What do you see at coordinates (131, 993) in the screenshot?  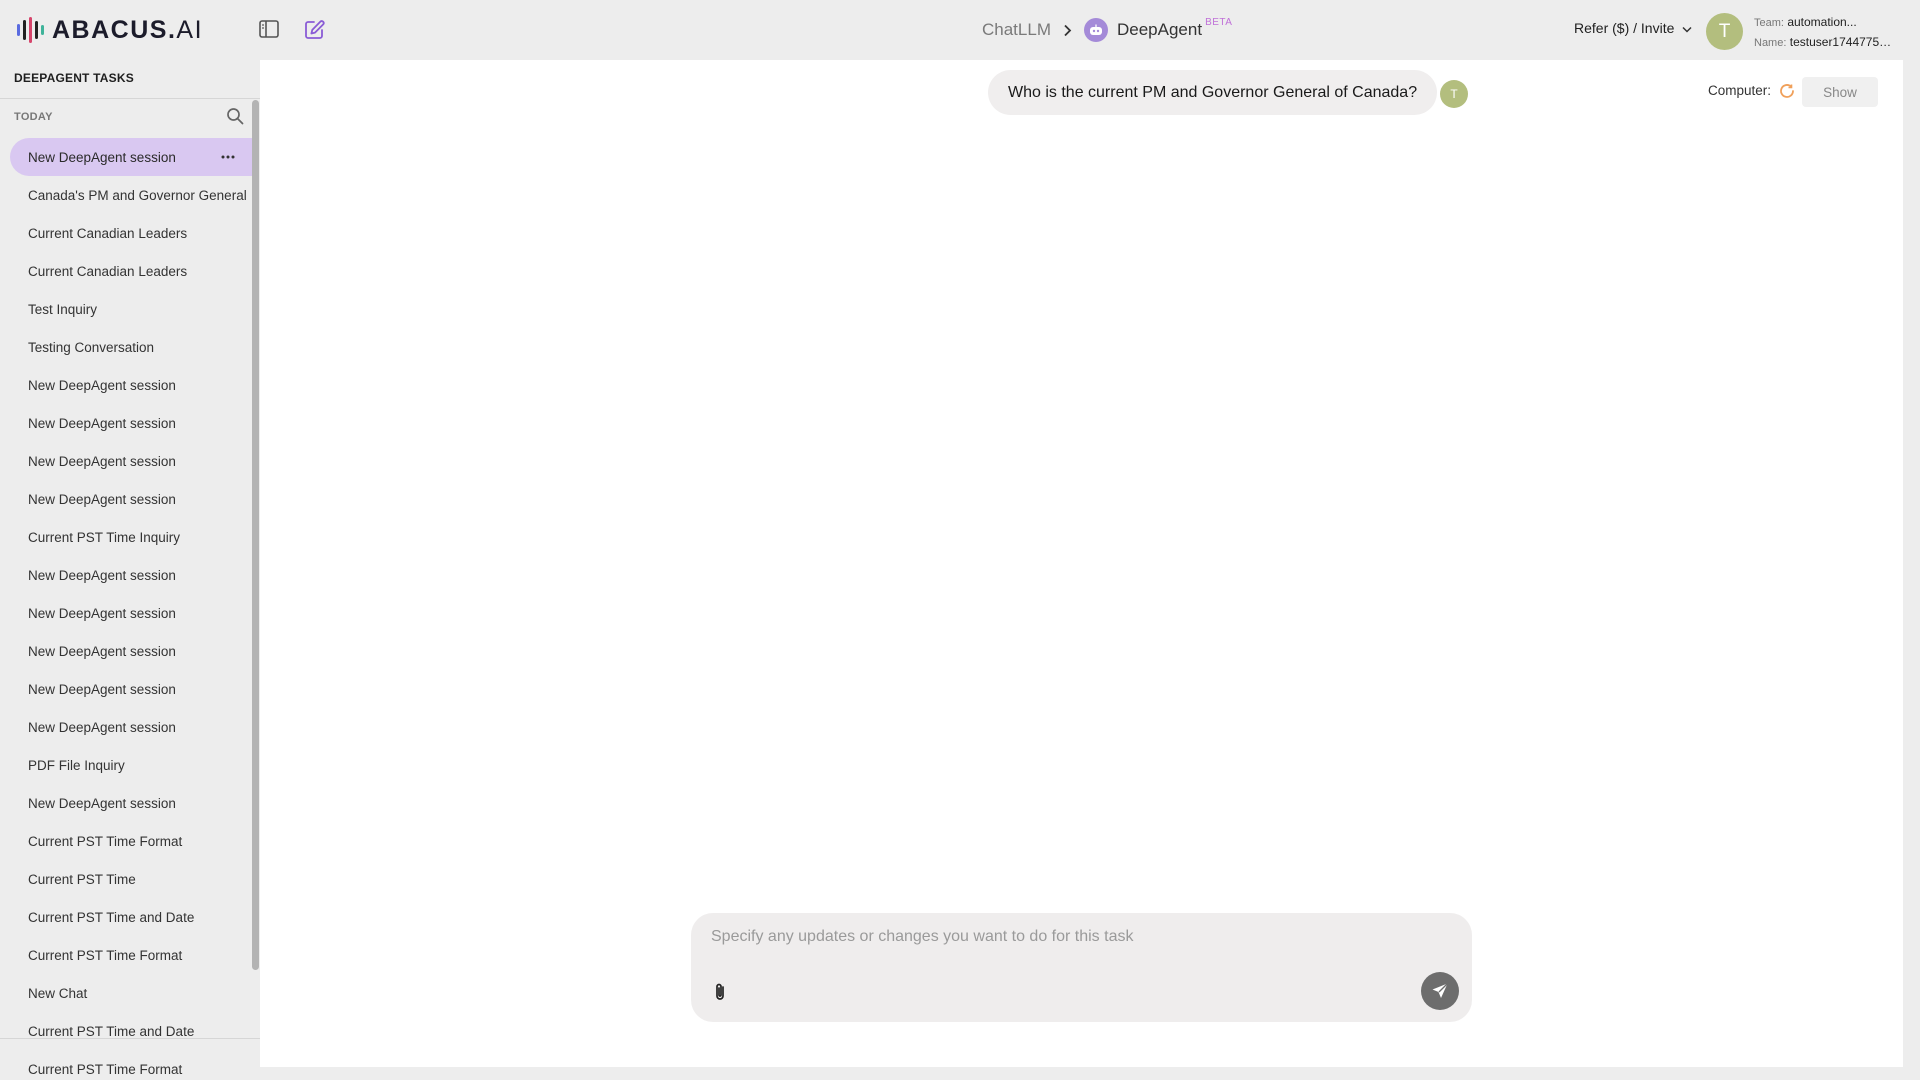 I see `sidebar-task-item: New Chat` at bounding box center [131, 993].